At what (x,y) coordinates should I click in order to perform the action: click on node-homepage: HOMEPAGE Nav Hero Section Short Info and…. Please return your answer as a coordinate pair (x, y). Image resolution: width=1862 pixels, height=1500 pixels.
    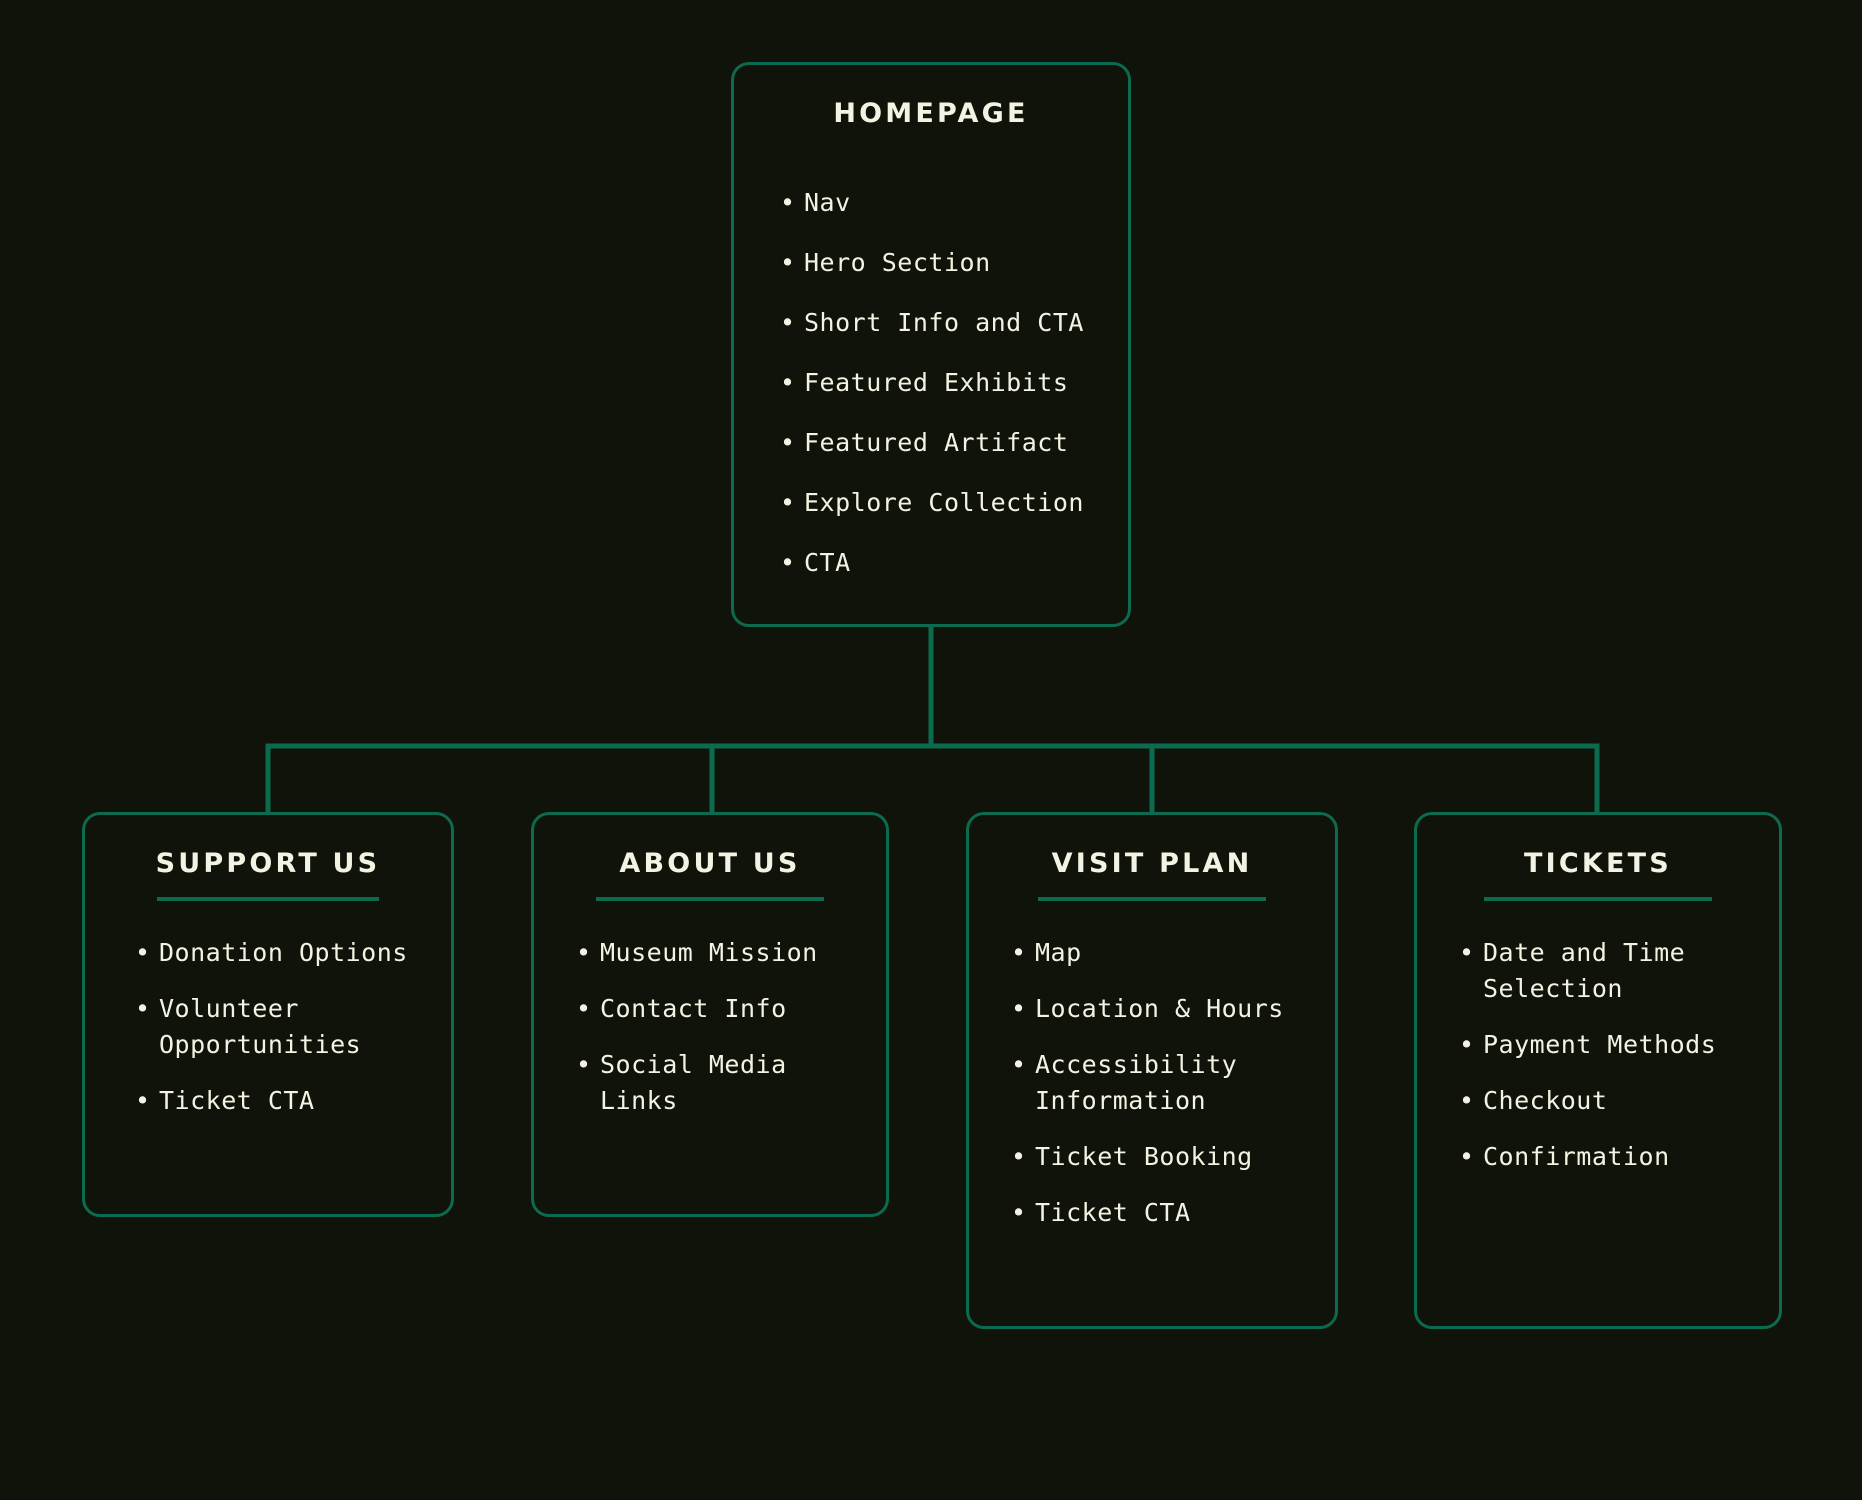
    Looking at the image, I should click on (931, 344).